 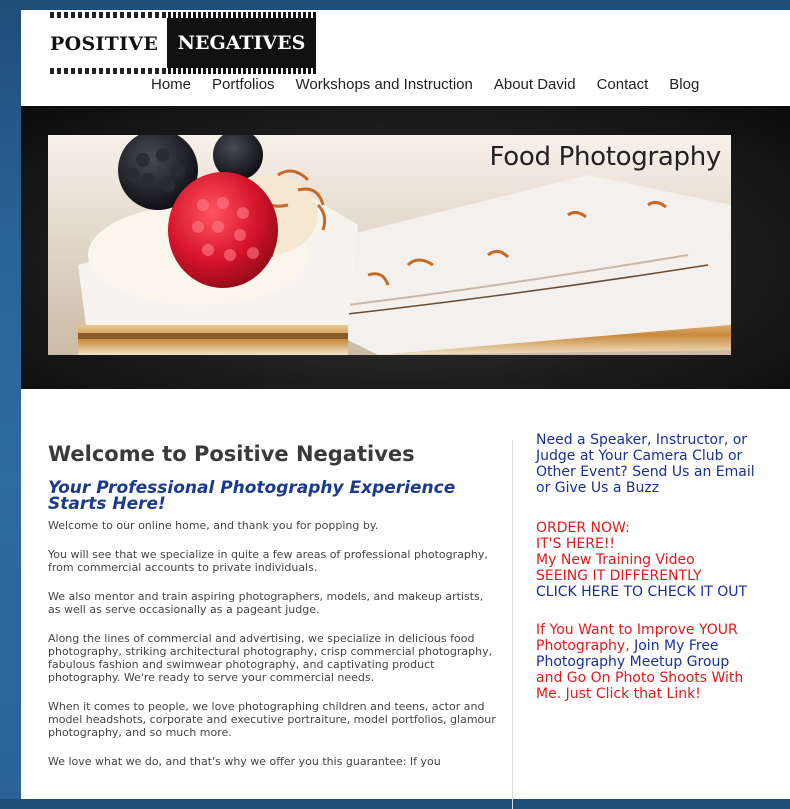 What do you see at coordinates (104, 44) in the screenshot?
I see `logo-positive-text: POSITIVE` at bounding box center [104, 44].